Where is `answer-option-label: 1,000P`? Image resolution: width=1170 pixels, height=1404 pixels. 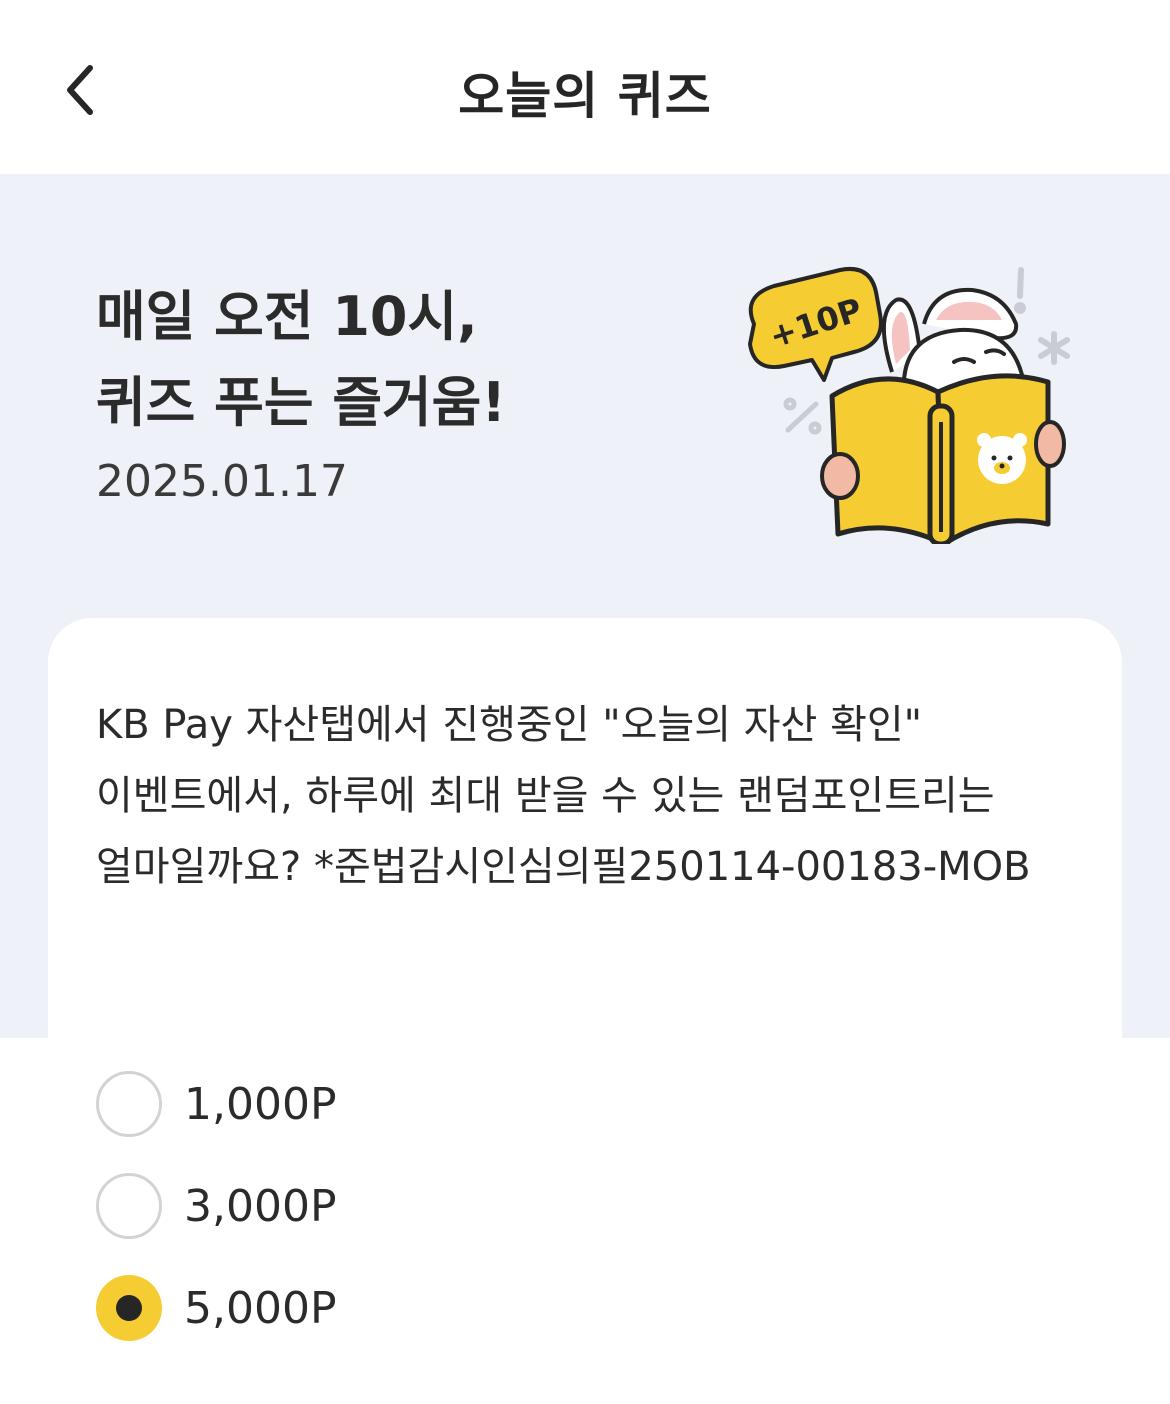
answer-option-label: 1,000P is located at coordinates (260, 1104).